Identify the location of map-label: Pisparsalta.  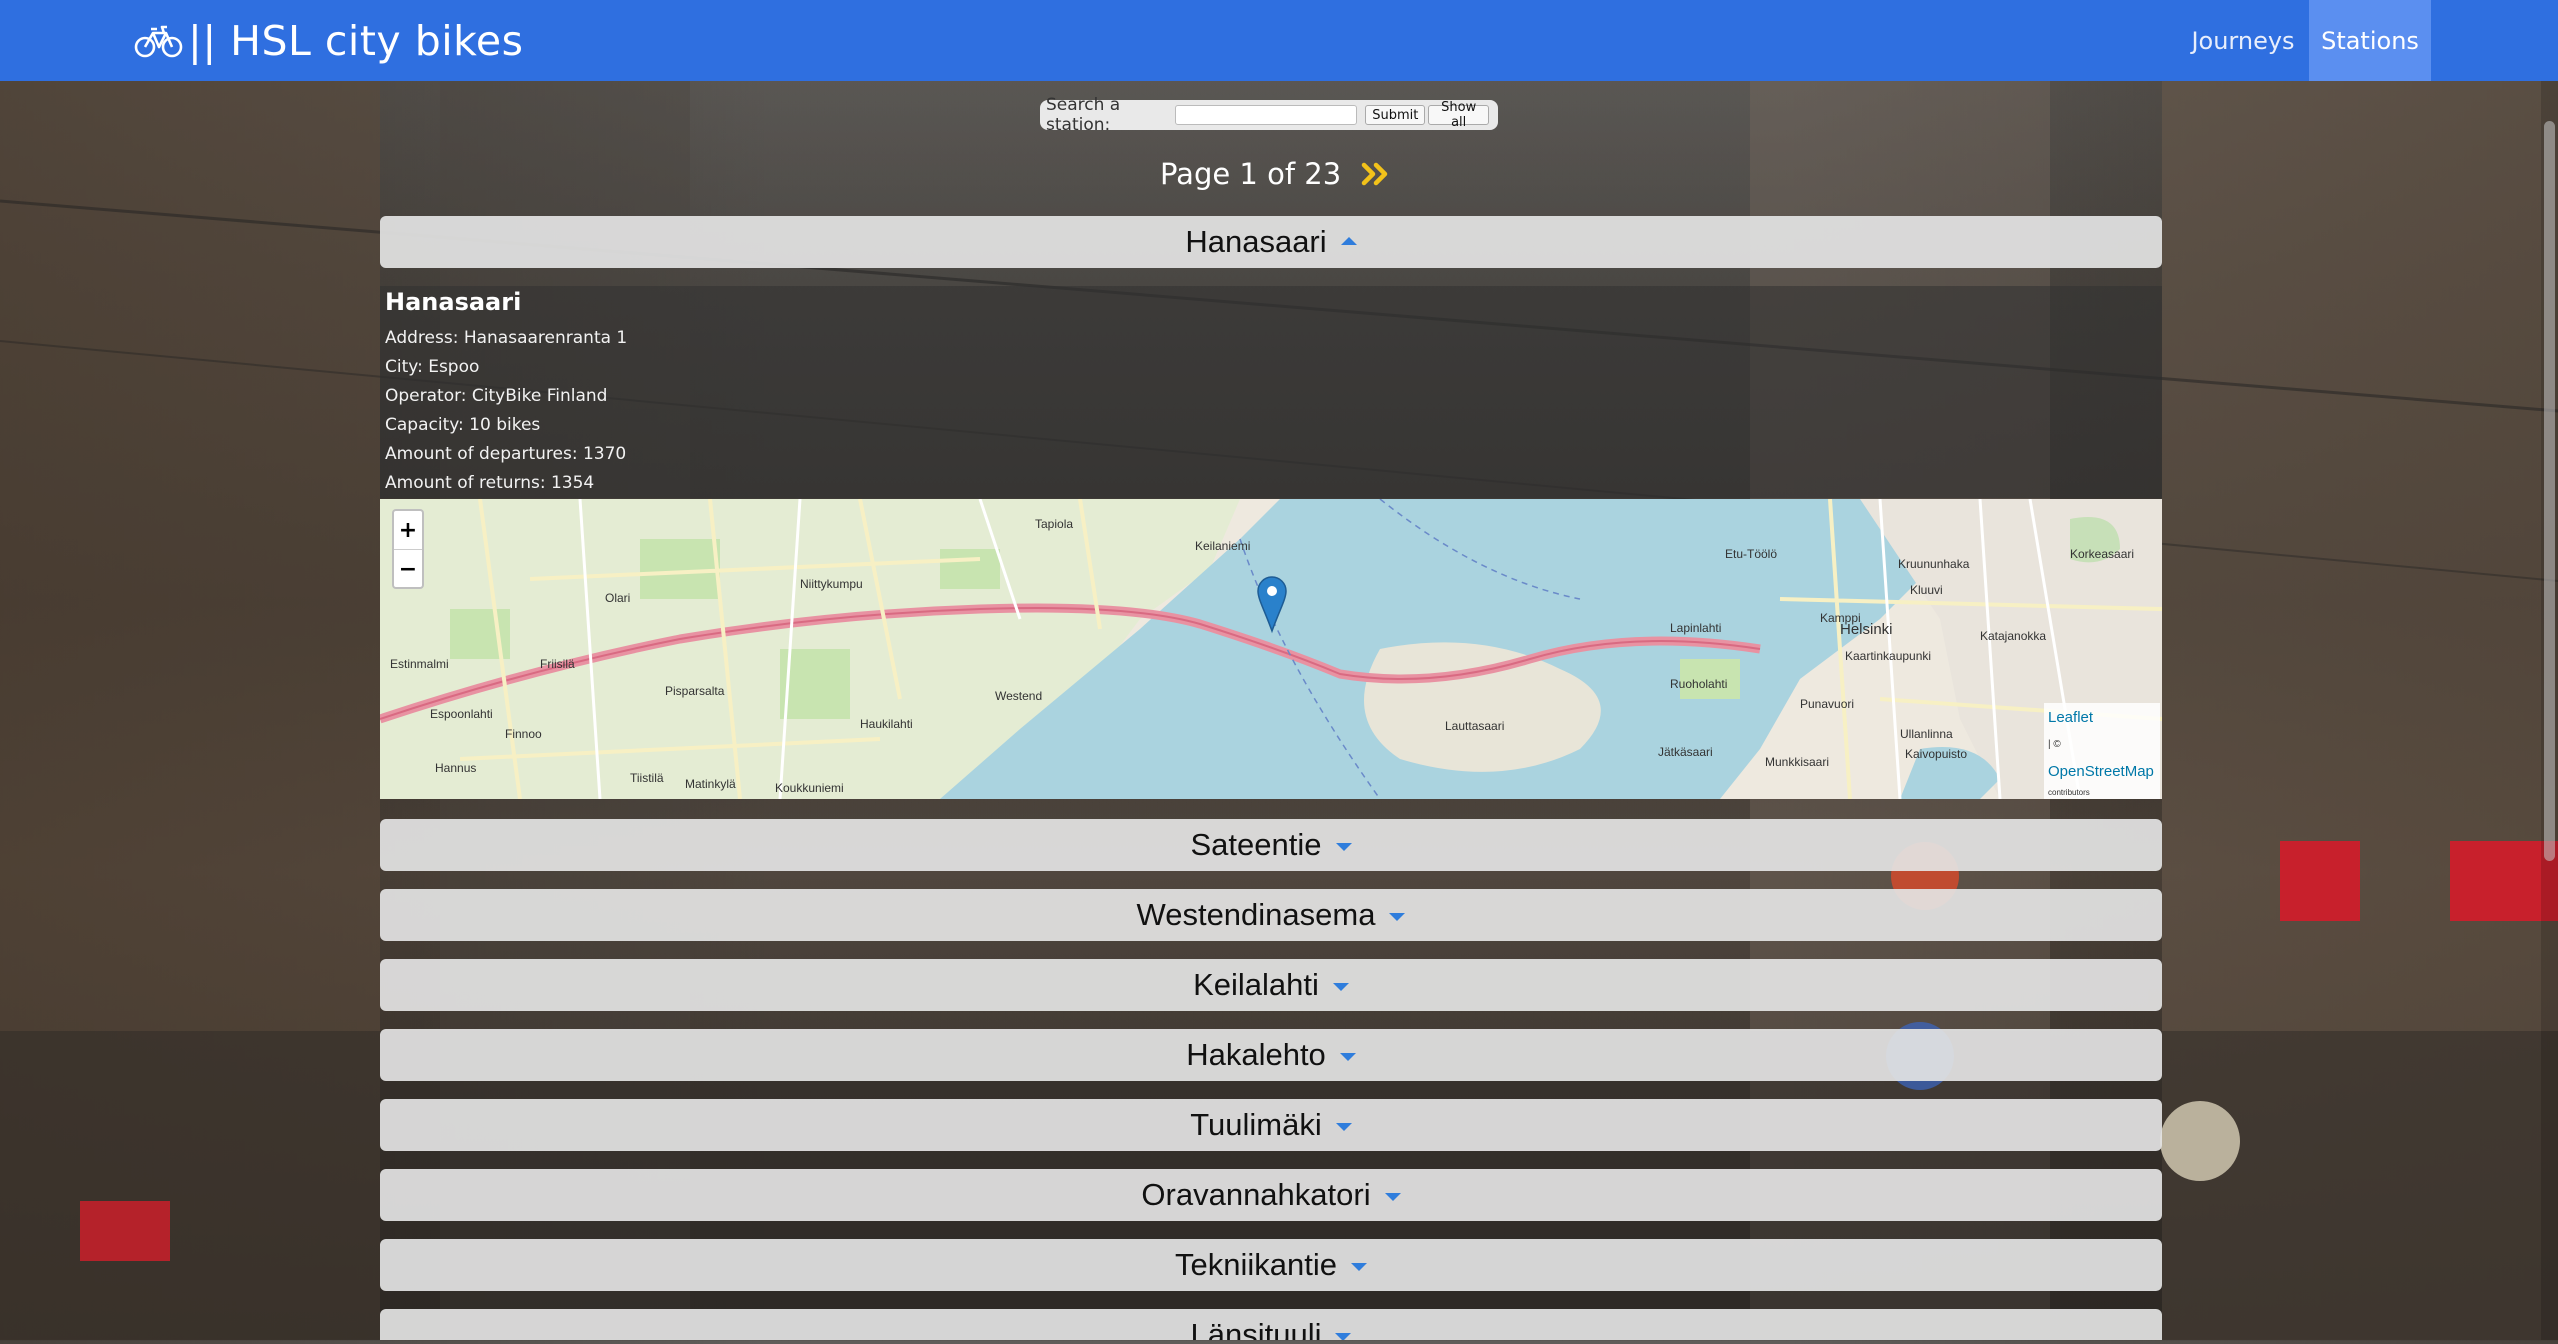
(695, 691).